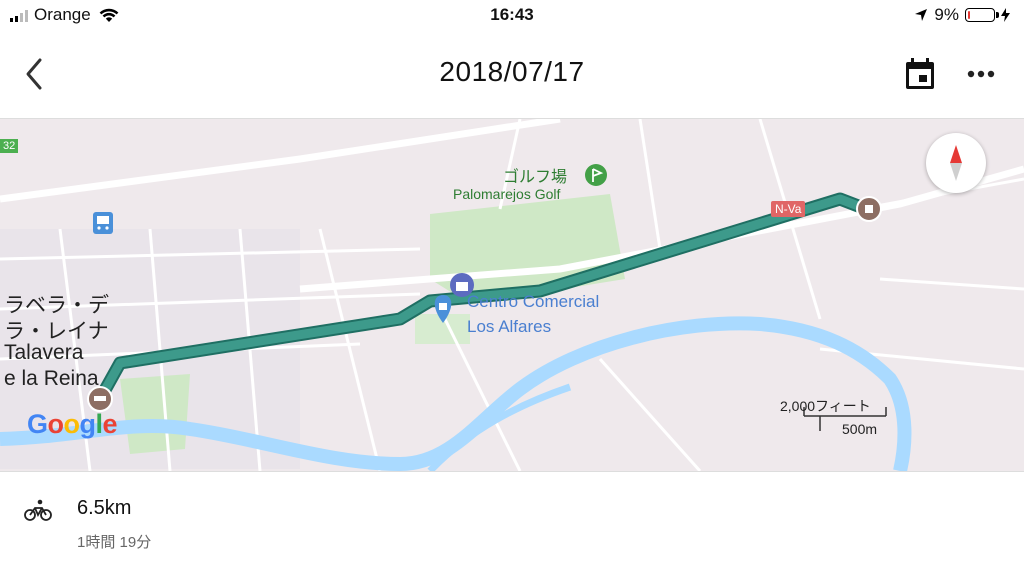  What do you see at coordinates (509, 327) in the screenshot?
I see `mall-label-line2: Los Alfares` at bounding box center [509, 327].